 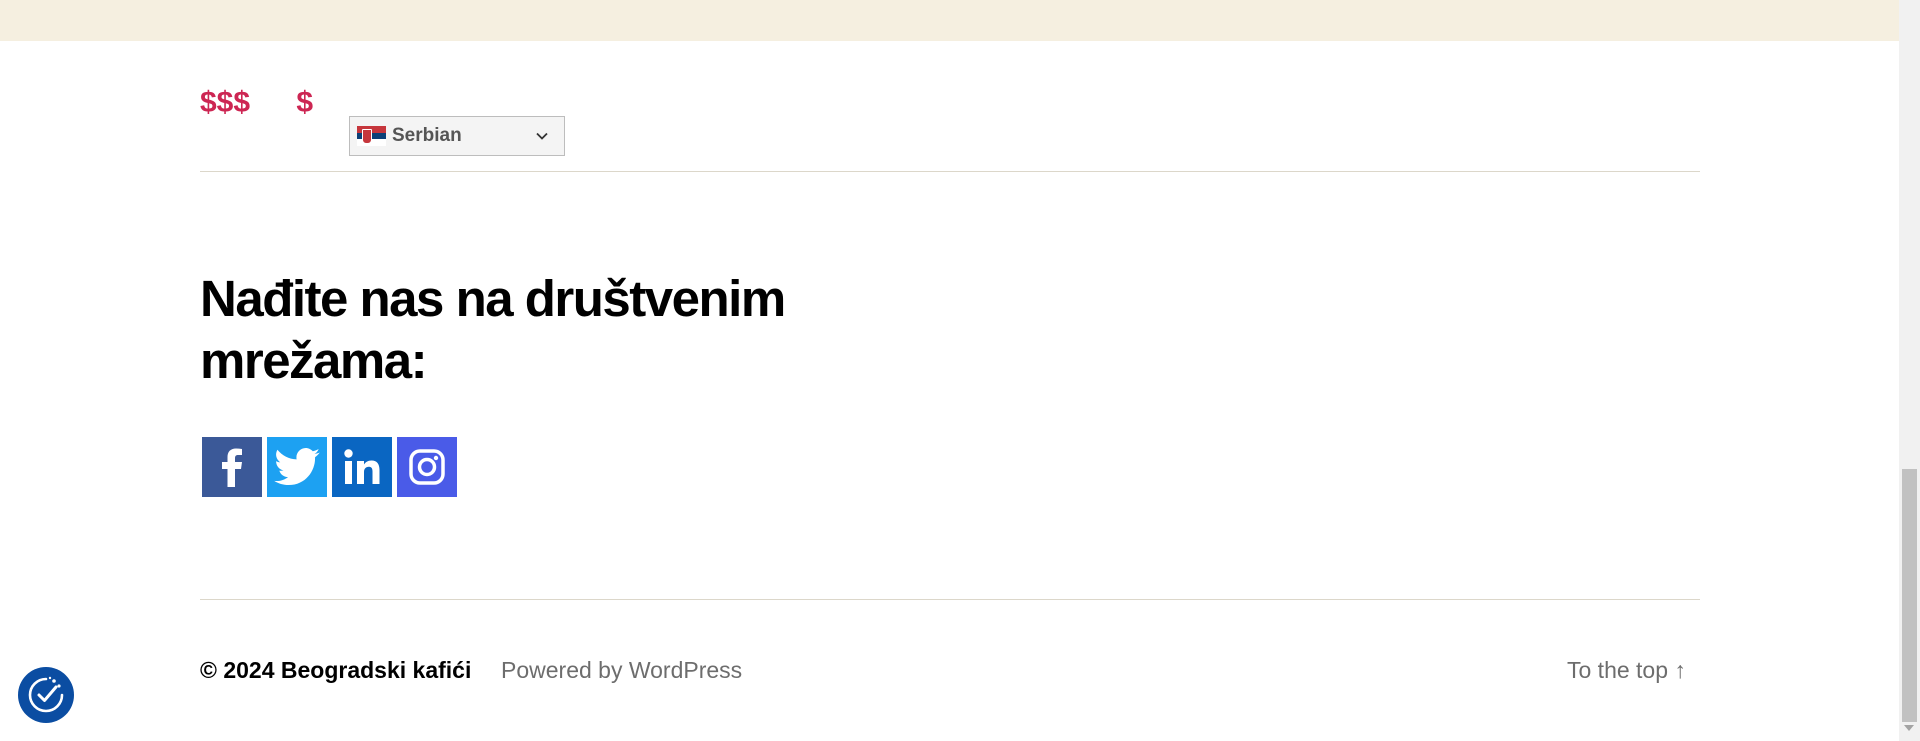 What do you see at coordinates (621, 670) in the screenshot?
I see `powered-by-link: Powered by WordPress` at bounding box center [621, 670].